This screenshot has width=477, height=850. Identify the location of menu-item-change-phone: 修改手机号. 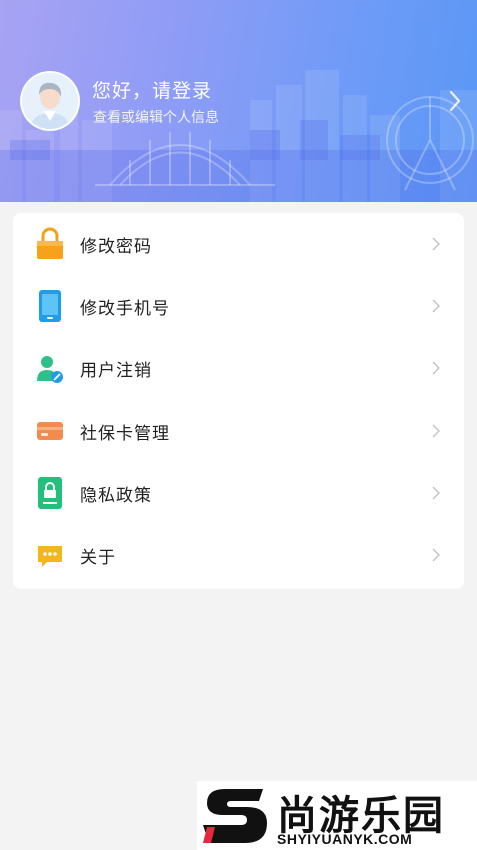
(238, 306).